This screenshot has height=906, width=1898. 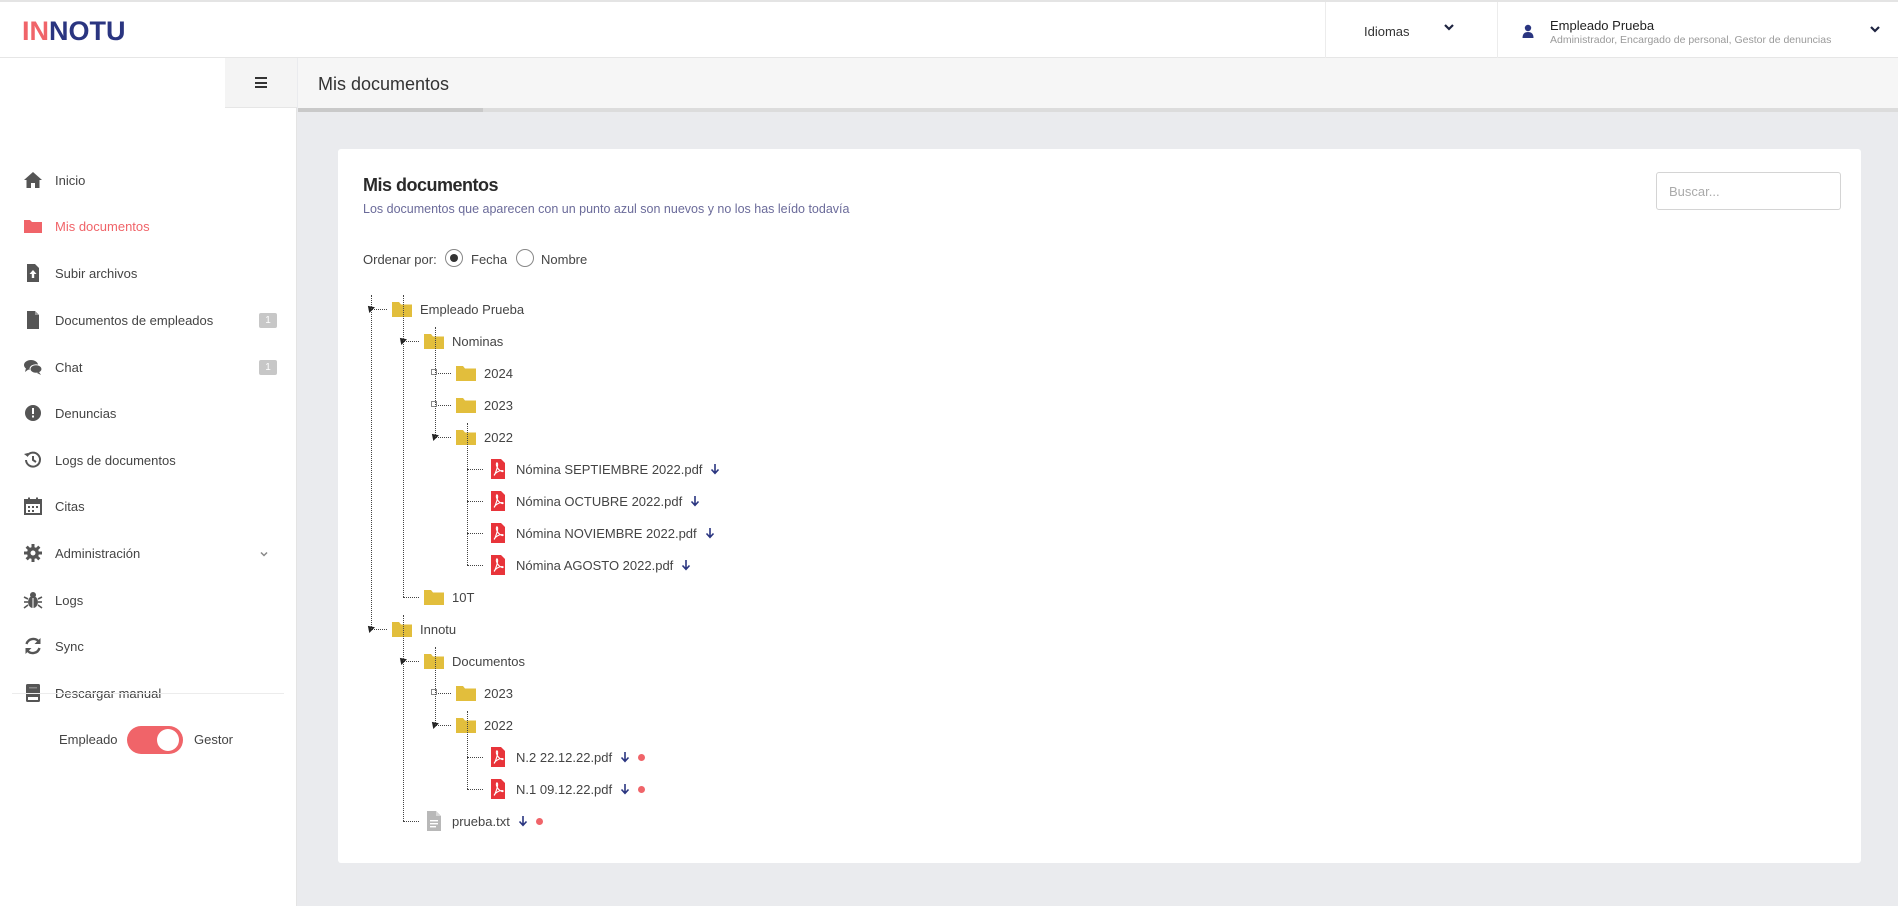 I want to click on tree-node-label: Nómina SEPTIEMBRE 2022.pdf, so click(x=609, y=469).